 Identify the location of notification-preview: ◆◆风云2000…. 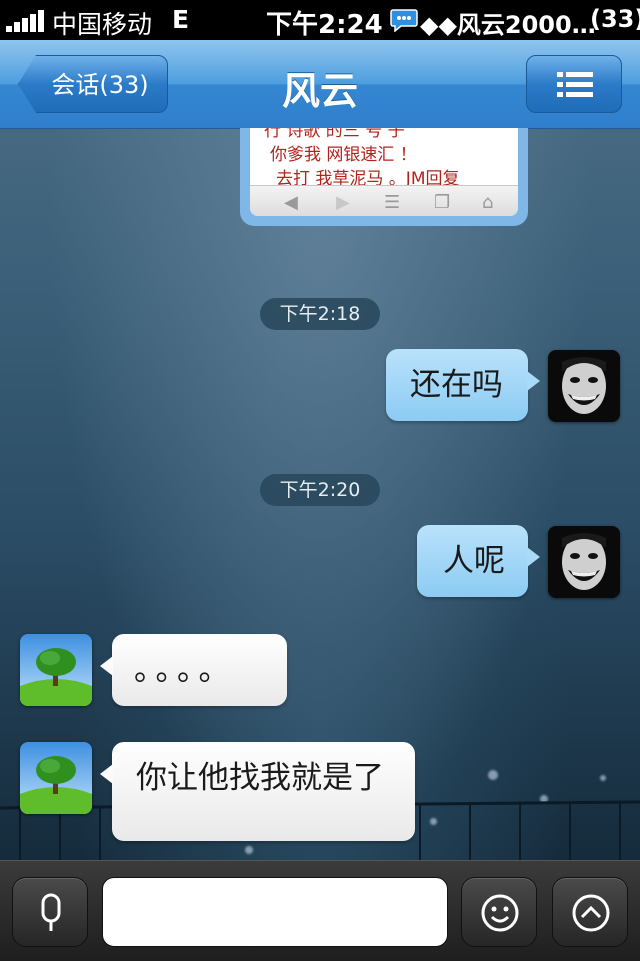
(508, 25).